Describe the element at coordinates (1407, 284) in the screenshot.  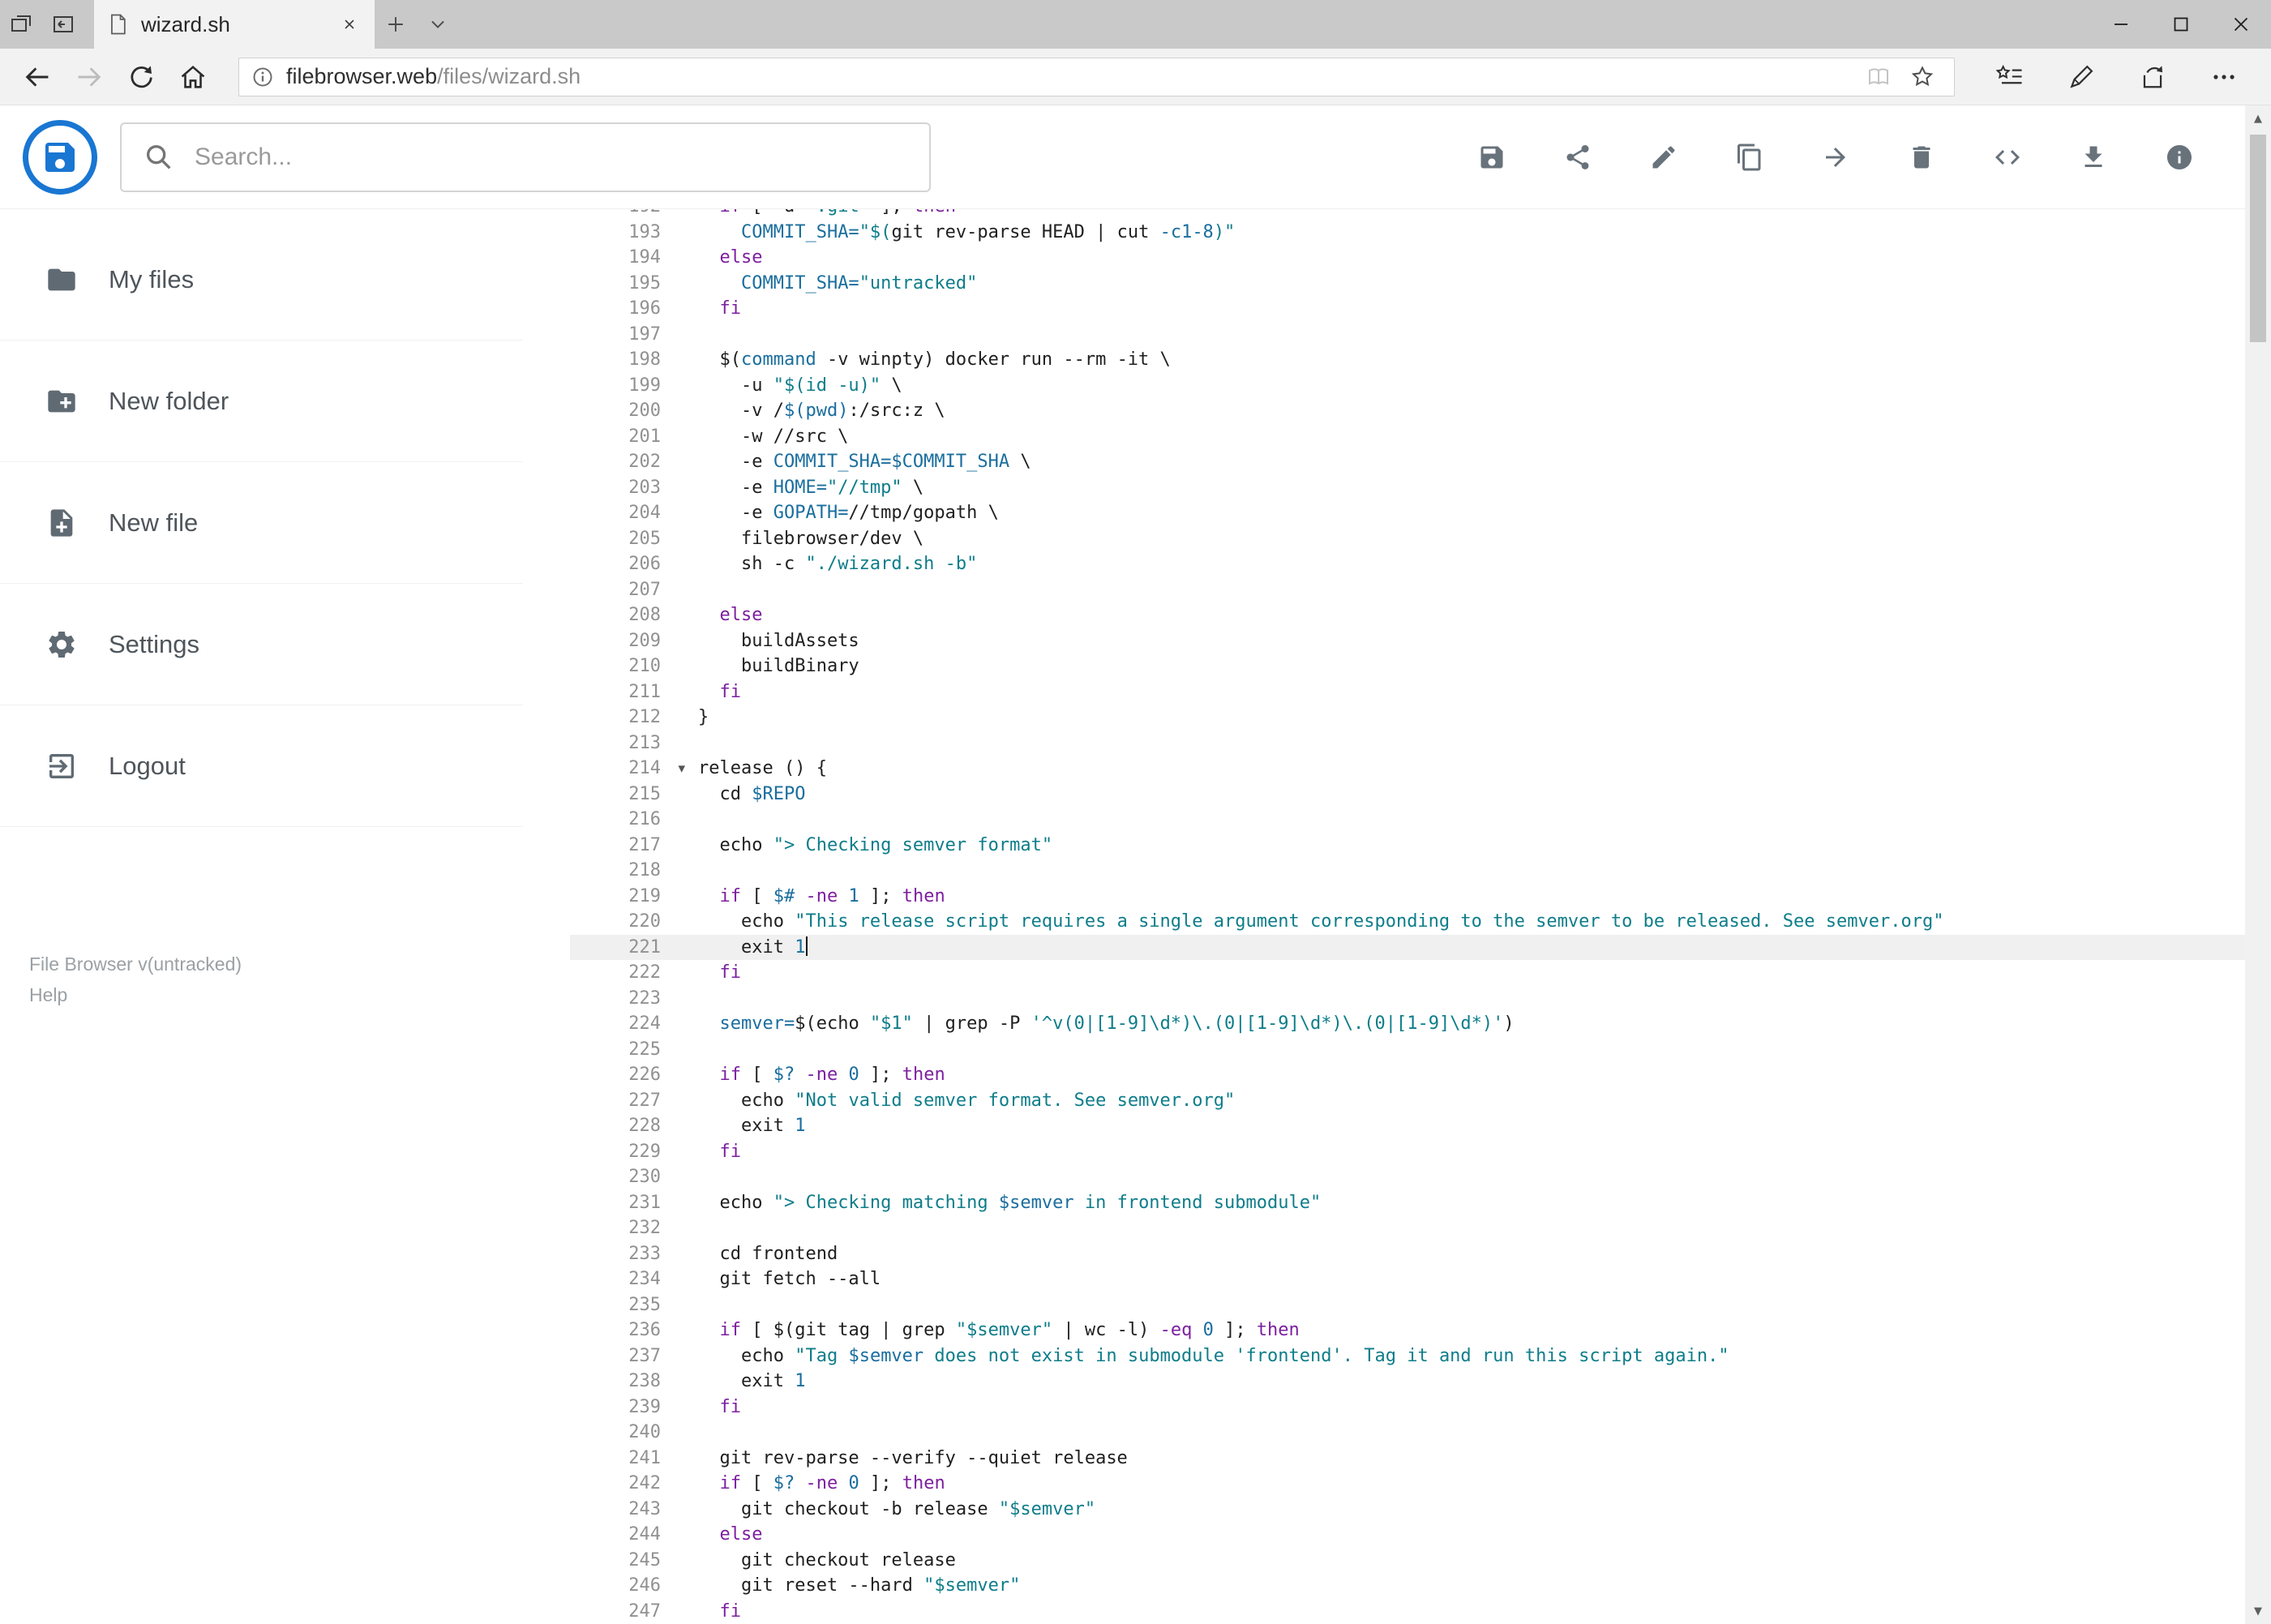
I see `code-line: 195 COMMIT_SHA="untracked"` at that location.